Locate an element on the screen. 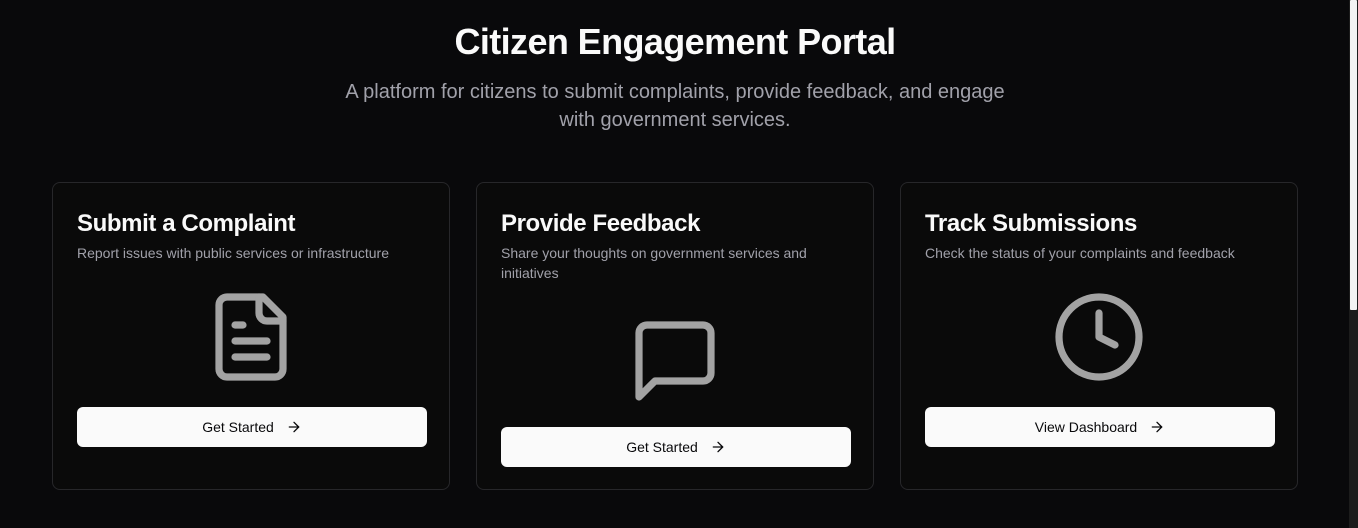 The width and height of the screenshot is (1358, 528). view-dashboard-button: View Dashboard is located at coordinates (1100, 427).